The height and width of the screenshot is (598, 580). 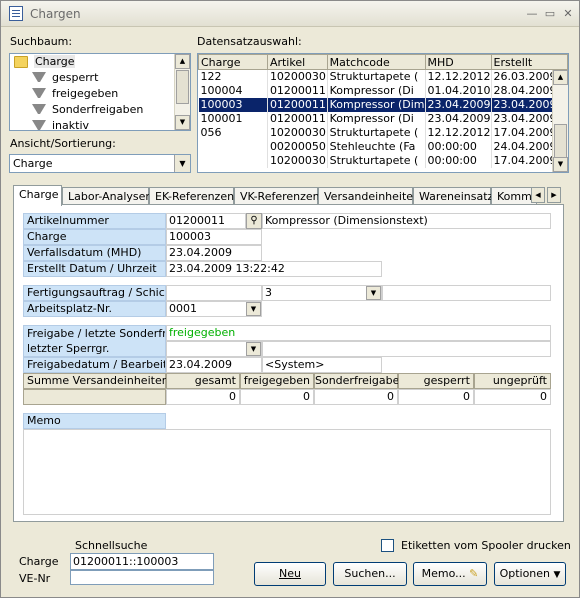 I want to click on ansicht-value: Charge, so click(x=33, y=163).